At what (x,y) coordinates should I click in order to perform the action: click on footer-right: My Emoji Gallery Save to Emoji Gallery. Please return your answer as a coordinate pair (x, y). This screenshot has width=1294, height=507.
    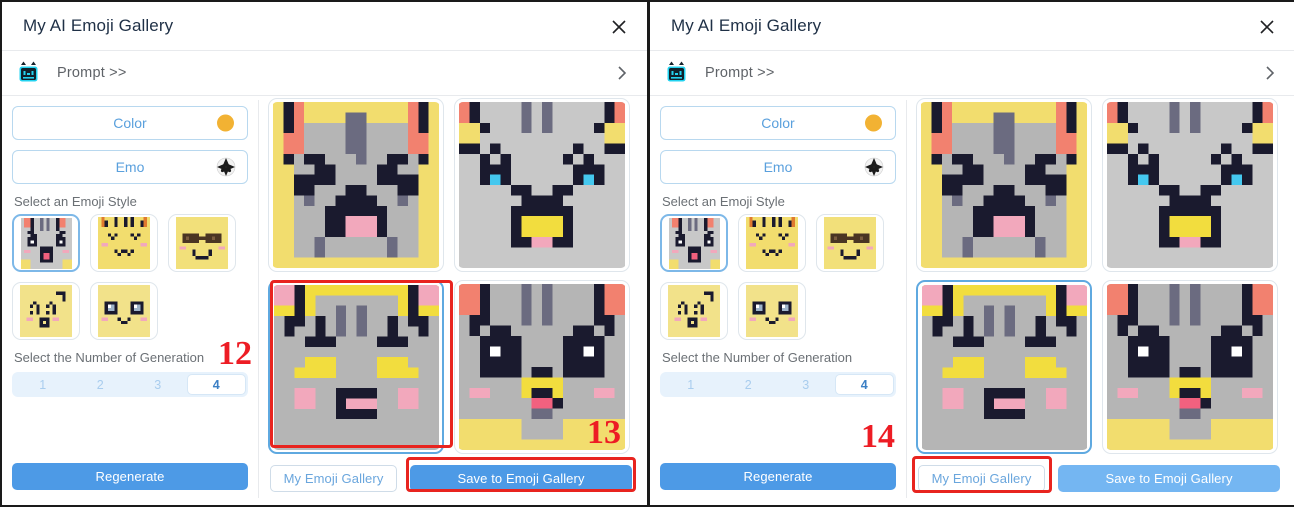
    Looking at the image, I should click on (972, 479).